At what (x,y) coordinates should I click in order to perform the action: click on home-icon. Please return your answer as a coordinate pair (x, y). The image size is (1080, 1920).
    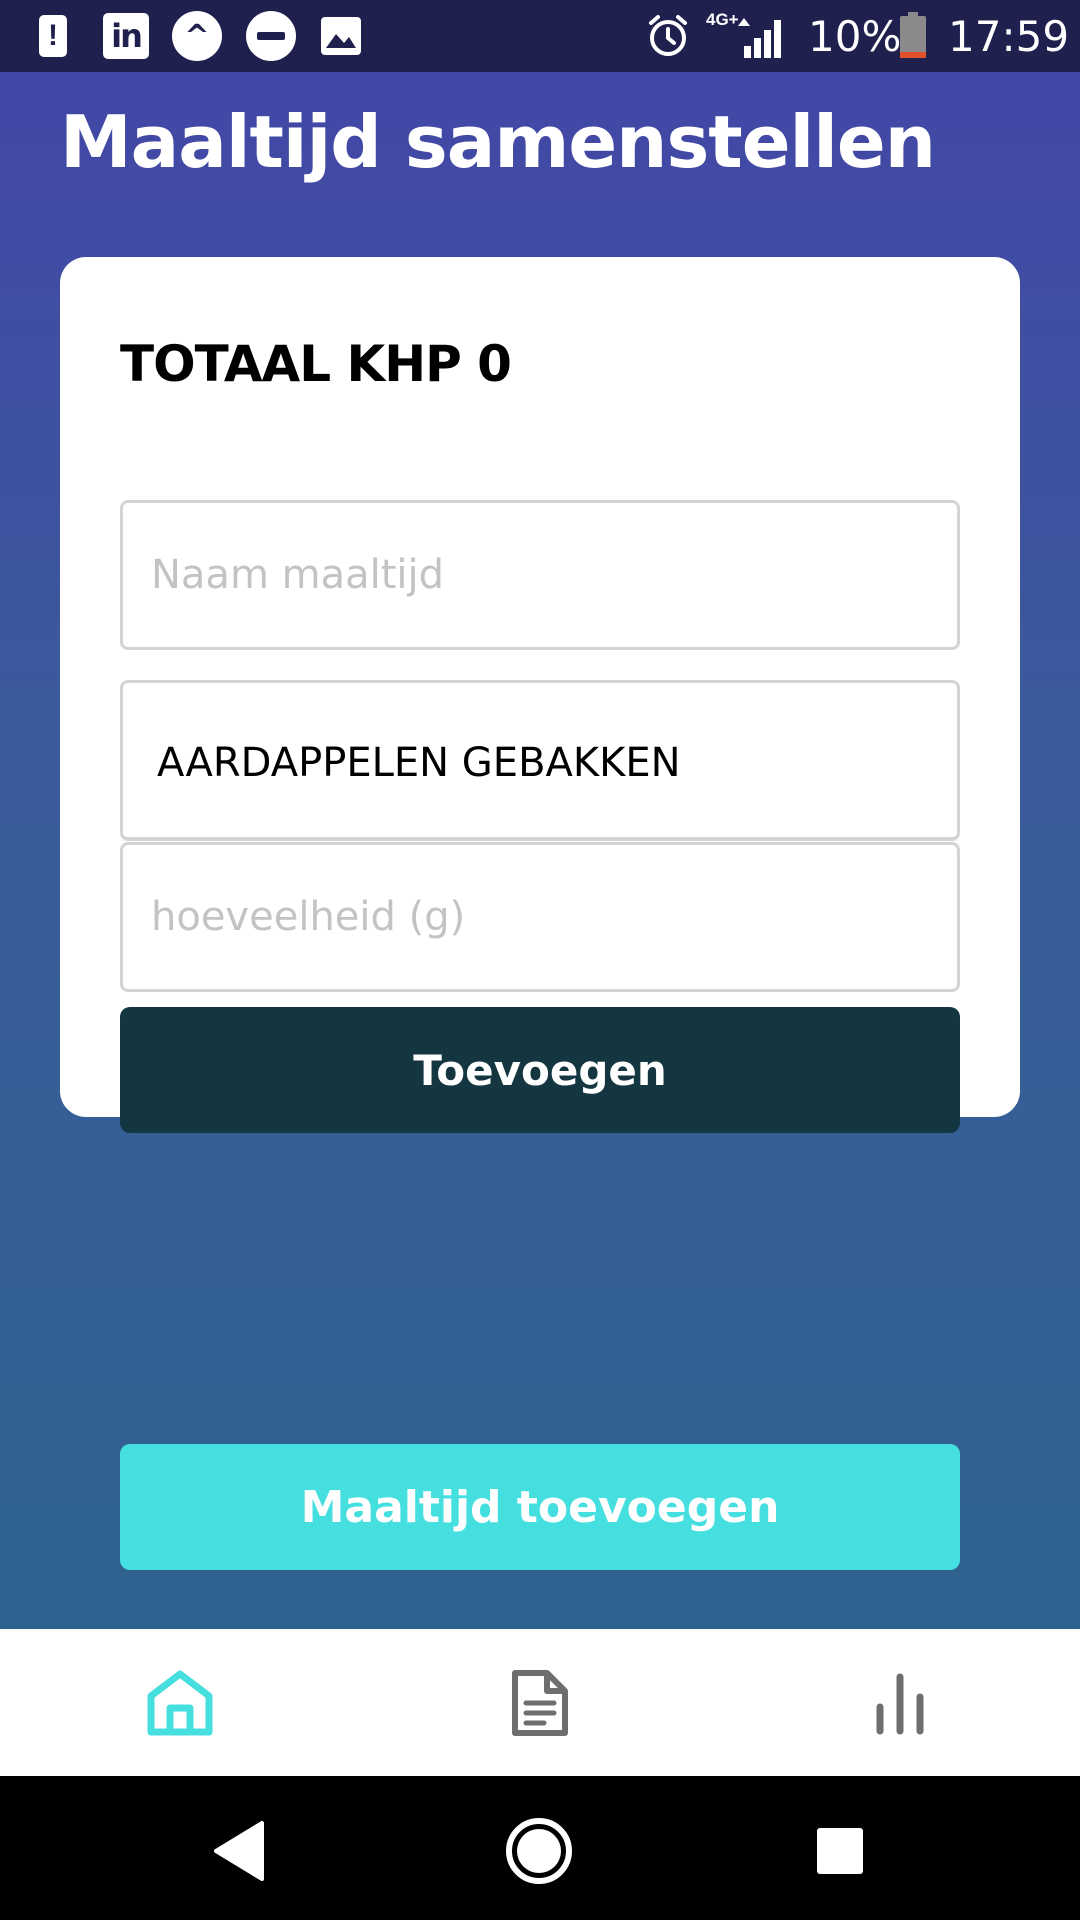
    Looking at the image, I should click on (180, 1703).